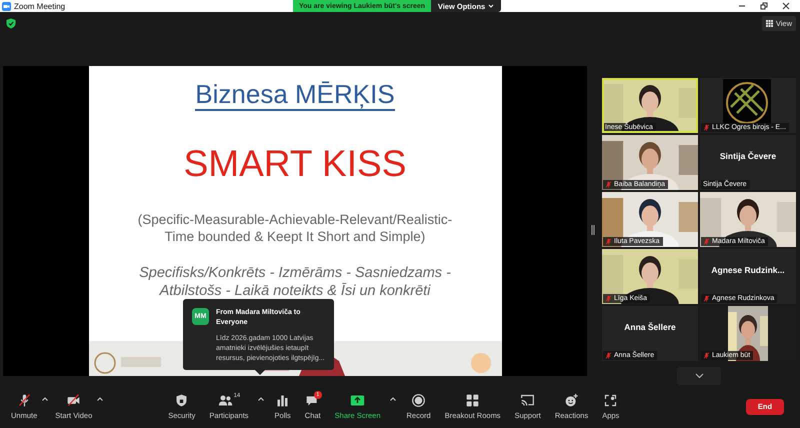 Image resolution: width=800 pixels, height=428 pixels. I want to click on shield-check-icon, so click(11, 23).